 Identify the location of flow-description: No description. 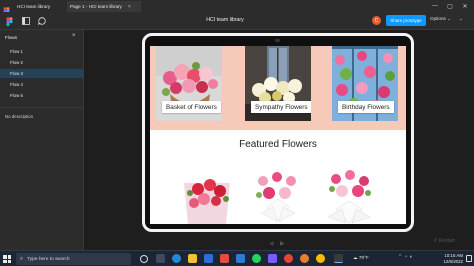
(19, 116).